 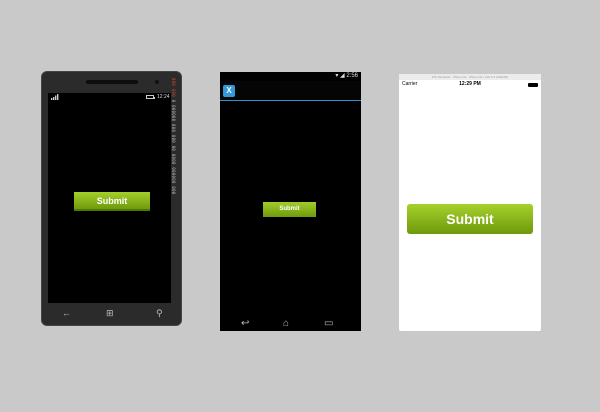 I want to click on recents-icon: ▭, so click(x=328, y=323).